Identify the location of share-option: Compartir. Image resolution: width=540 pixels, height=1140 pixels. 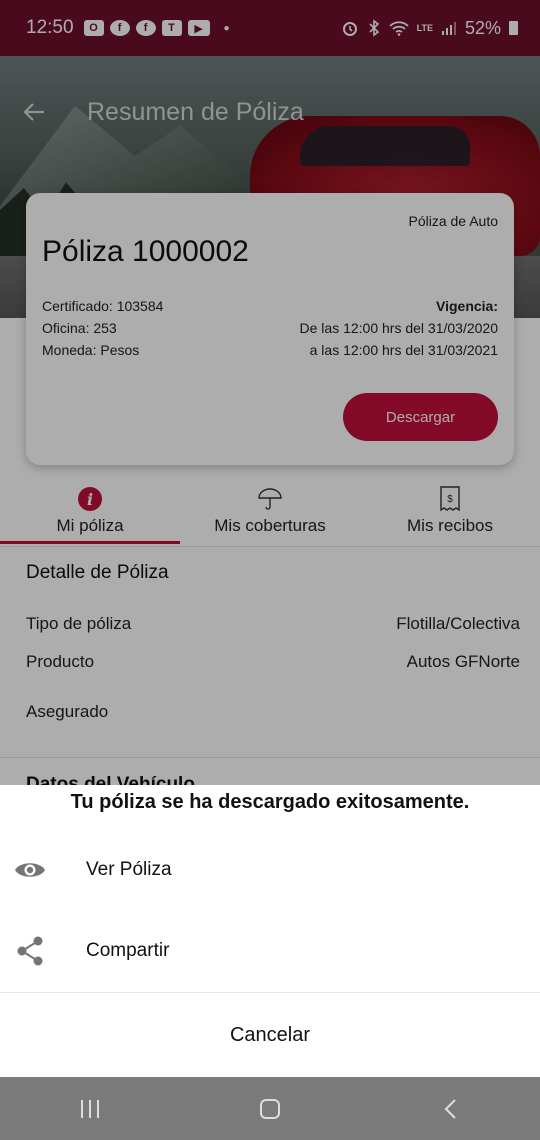
(270, 951).